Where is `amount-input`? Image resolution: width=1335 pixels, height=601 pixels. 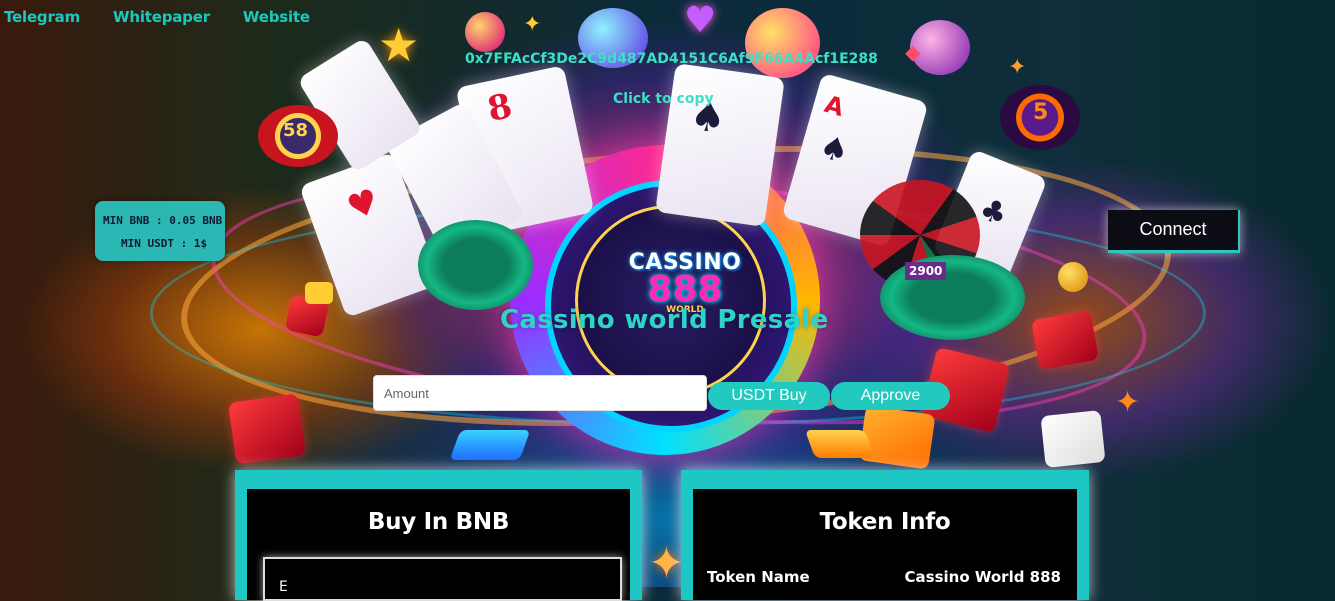 amount-input is located at coordinates (540, 393).